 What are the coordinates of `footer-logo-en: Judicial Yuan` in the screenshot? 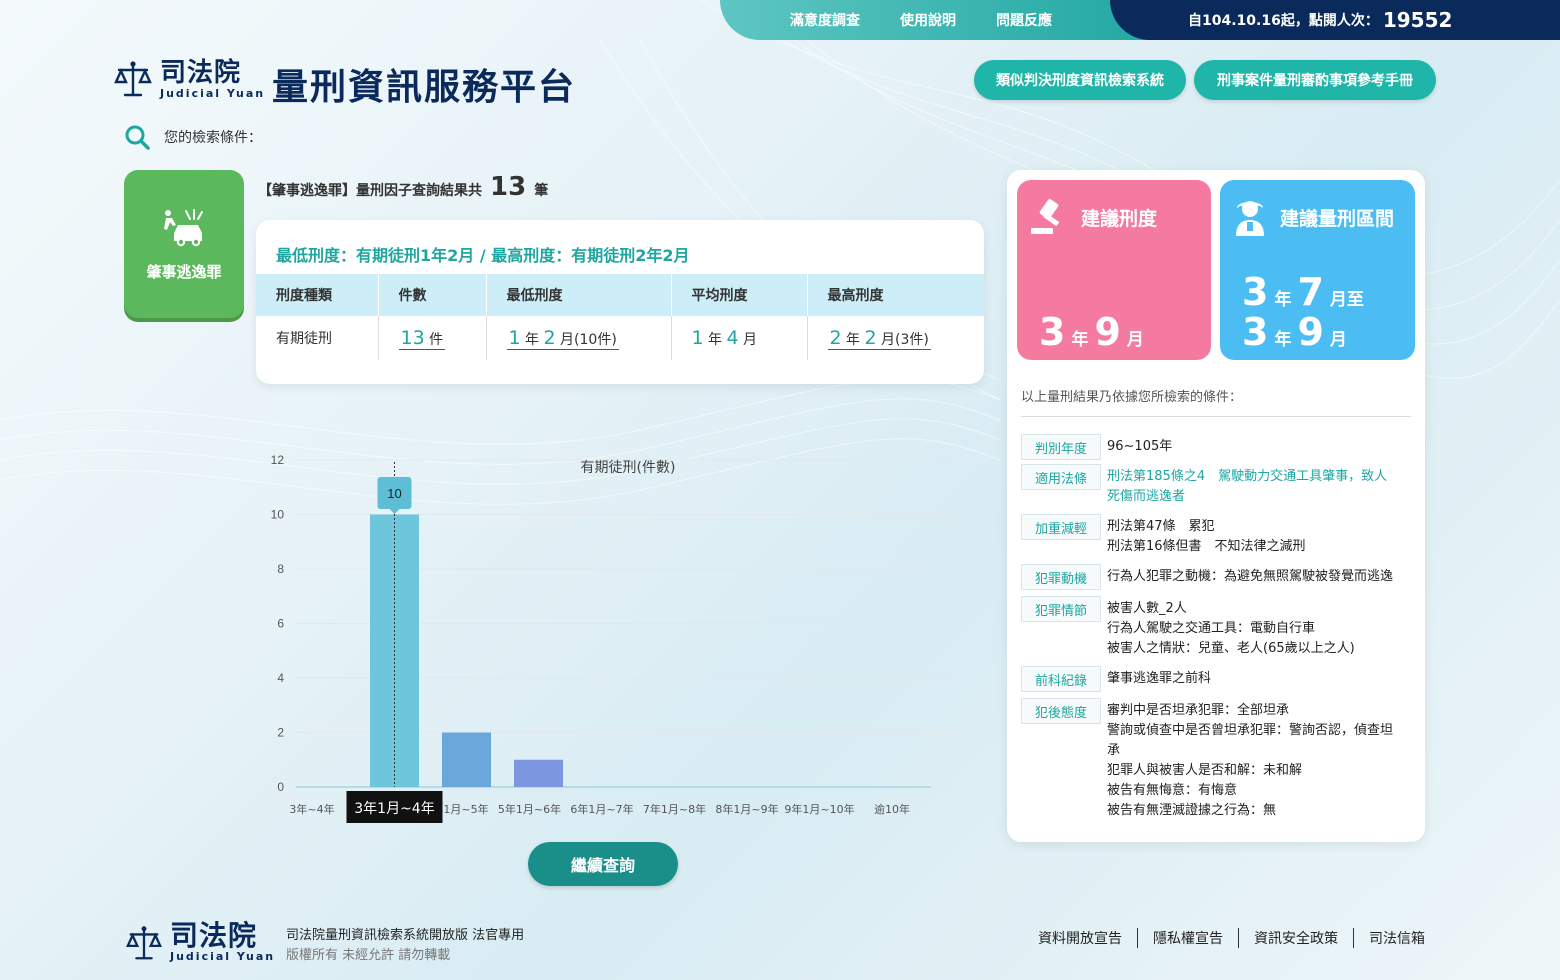 It's located at (223, 956).